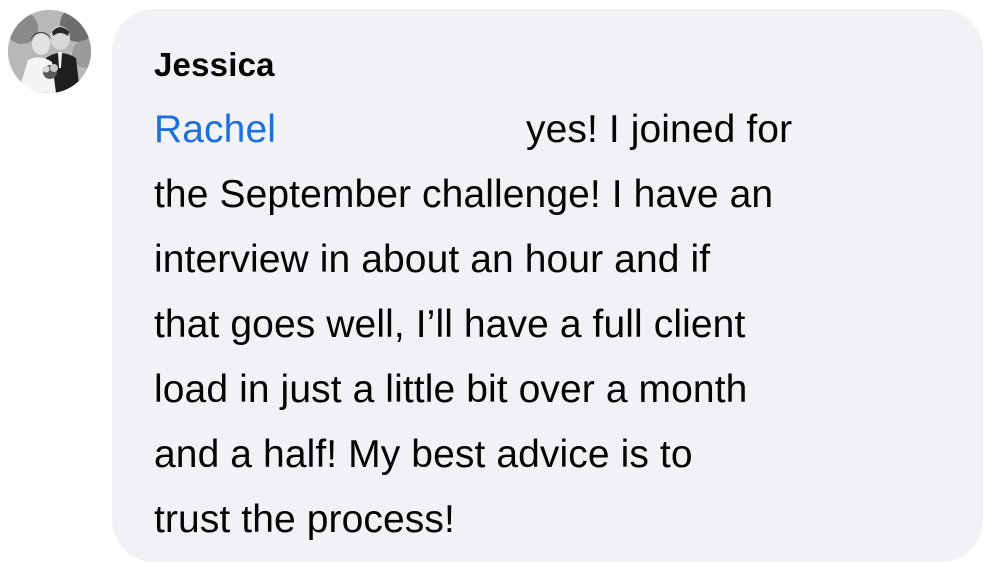  I want to click on author-avatar, so click(49, 51).